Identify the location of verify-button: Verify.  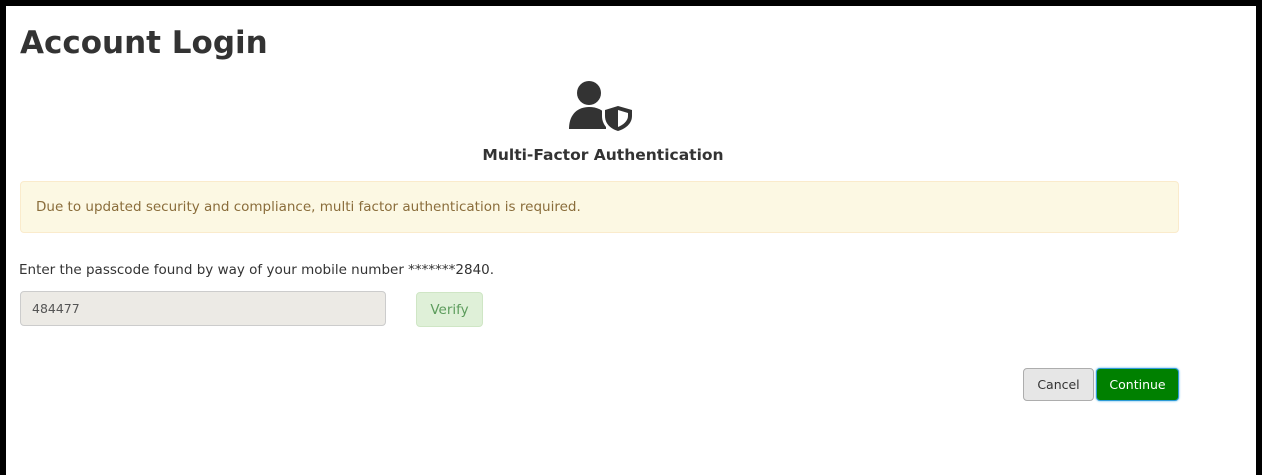
(449, 309).